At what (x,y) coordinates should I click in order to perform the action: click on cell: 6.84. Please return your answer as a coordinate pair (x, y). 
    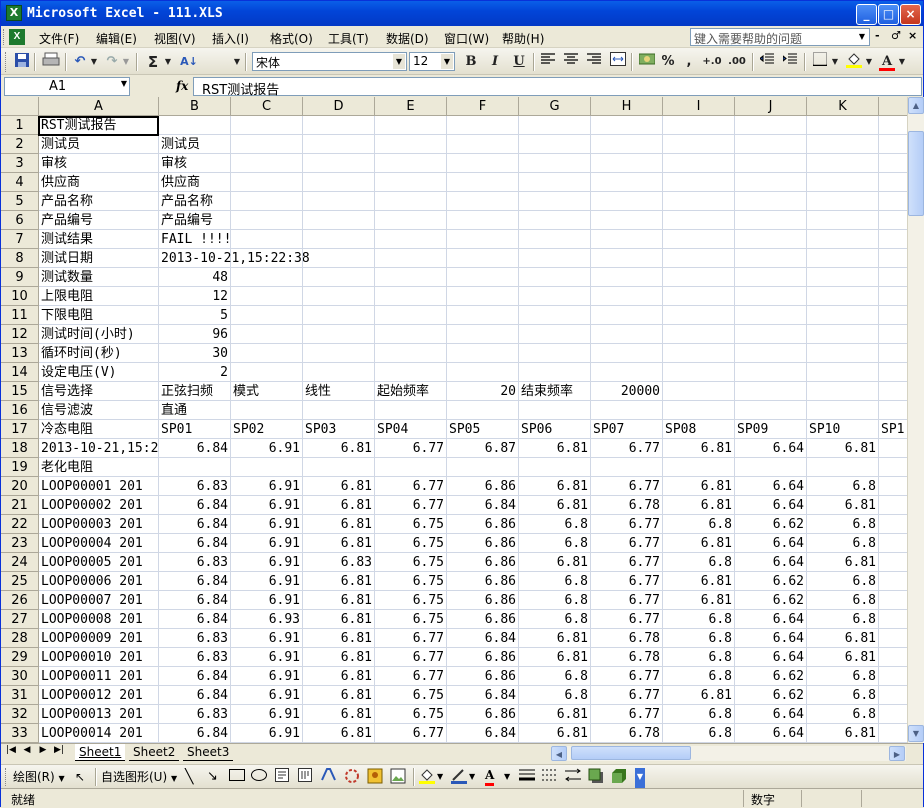
    Looking at the image, I should click on (195, 600).